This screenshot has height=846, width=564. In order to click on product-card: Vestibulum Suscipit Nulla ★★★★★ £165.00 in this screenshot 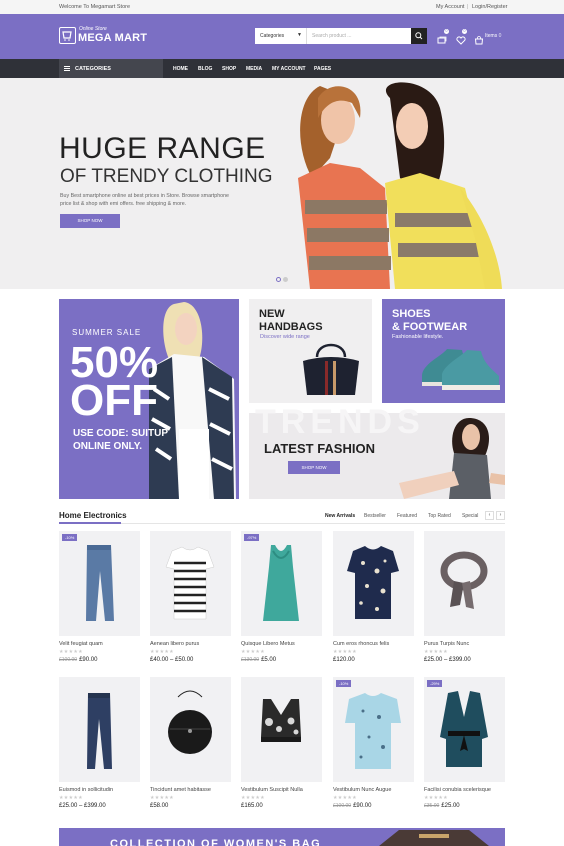, I will do `click(281, 743)`.